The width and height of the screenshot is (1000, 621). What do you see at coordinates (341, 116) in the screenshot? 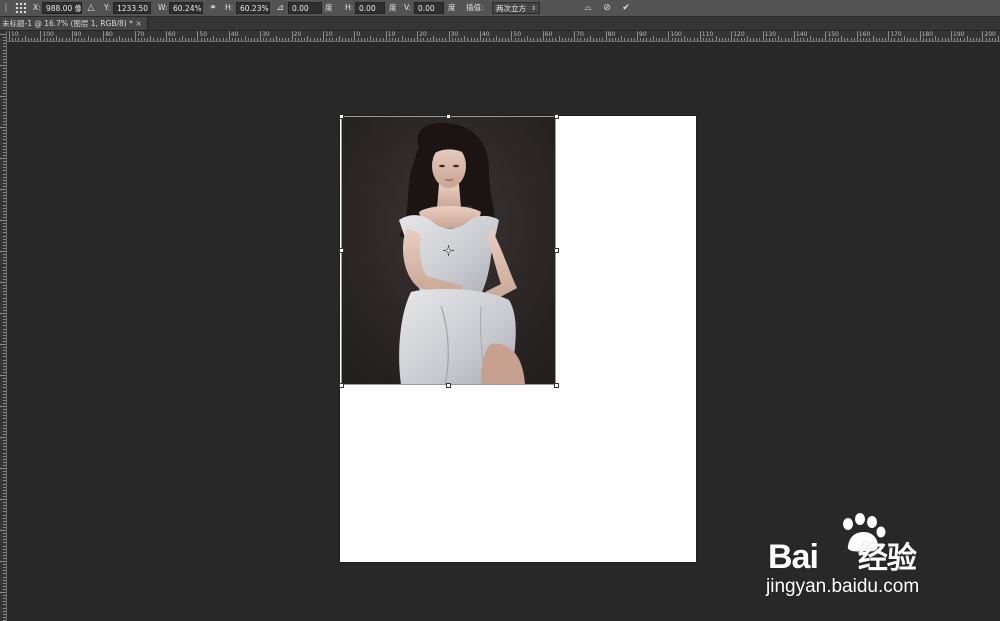
I see `transform-handle-top-left` at bounding box center [341, 116].